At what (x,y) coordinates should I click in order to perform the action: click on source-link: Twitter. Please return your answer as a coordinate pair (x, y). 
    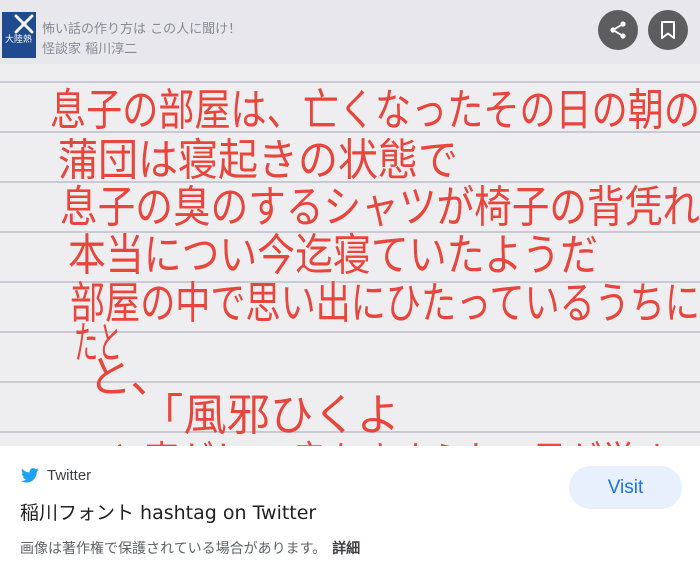
    Looking at the image, I should click on (56, 475).